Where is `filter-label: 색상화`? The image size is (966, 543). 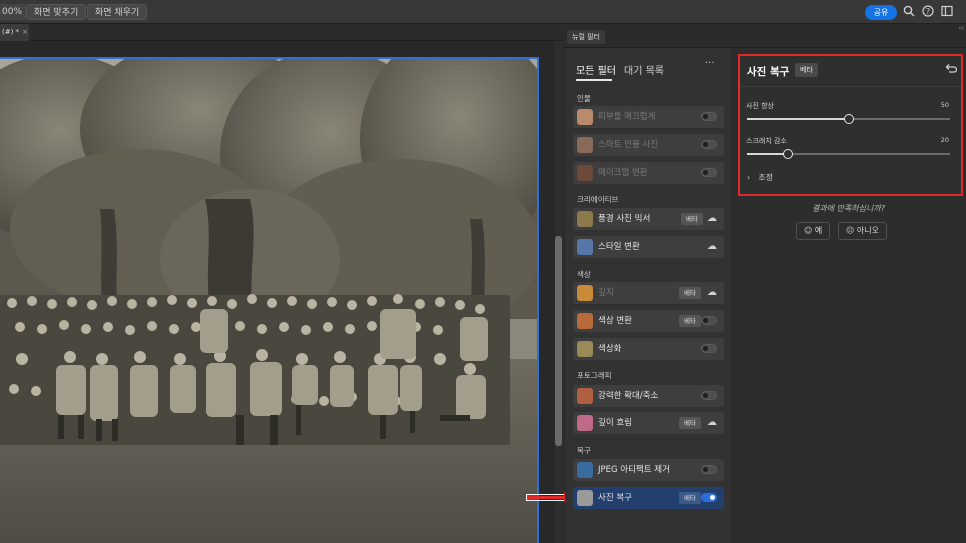 filter-label: 색상화 is located at coordinates (610, 349).